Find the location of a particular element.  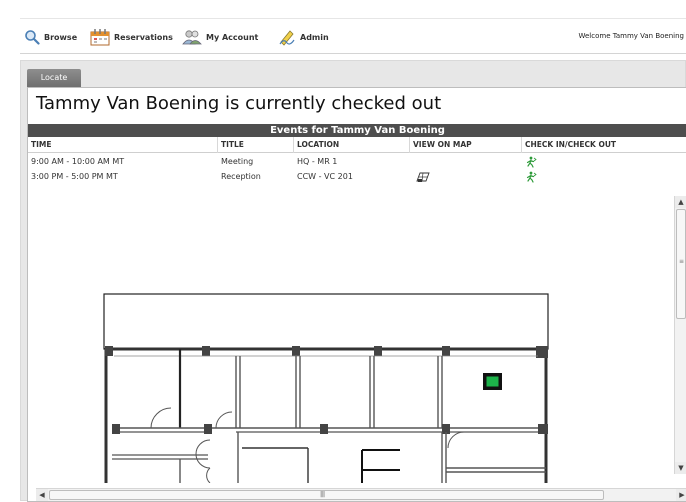

cell-time: 9:00 AM - 10:00 AM MT is located at coordinates (78, 161).